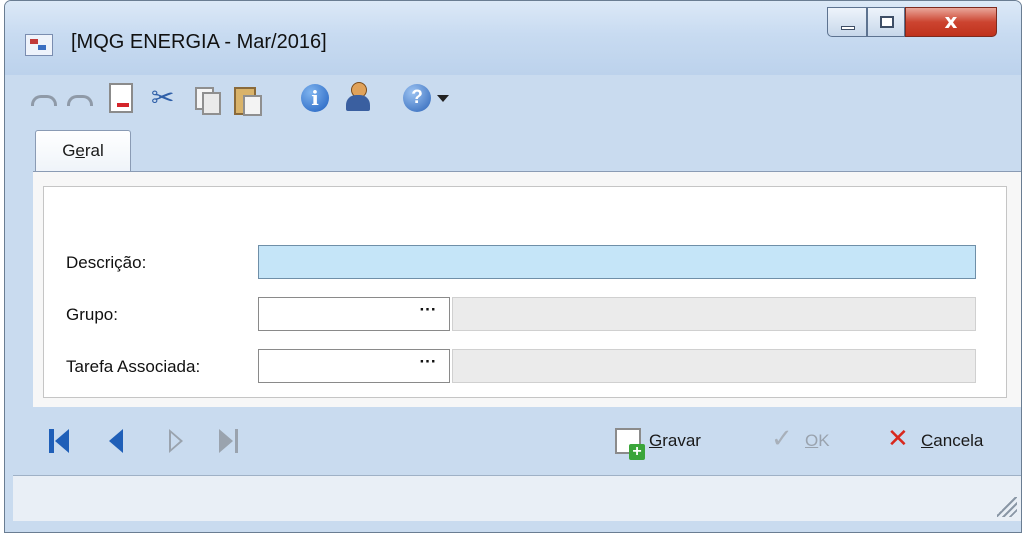 This screenshot has width=1022, height=533. I want to click on first-record-icon, so click(60, 441).